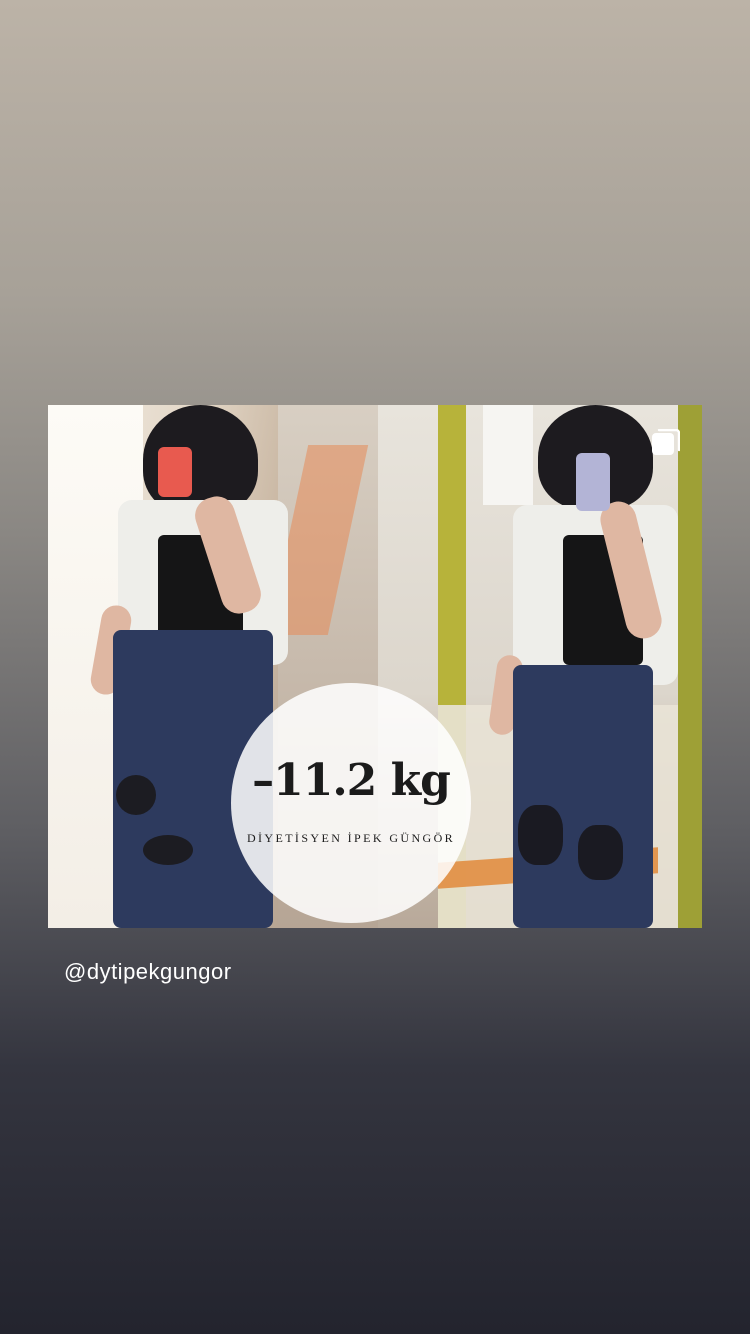  What do you see at coordinates (148, 972) in the screenshot?
I see `mention-sticker: @dytipekgungor` at bounding box center [148, 972].